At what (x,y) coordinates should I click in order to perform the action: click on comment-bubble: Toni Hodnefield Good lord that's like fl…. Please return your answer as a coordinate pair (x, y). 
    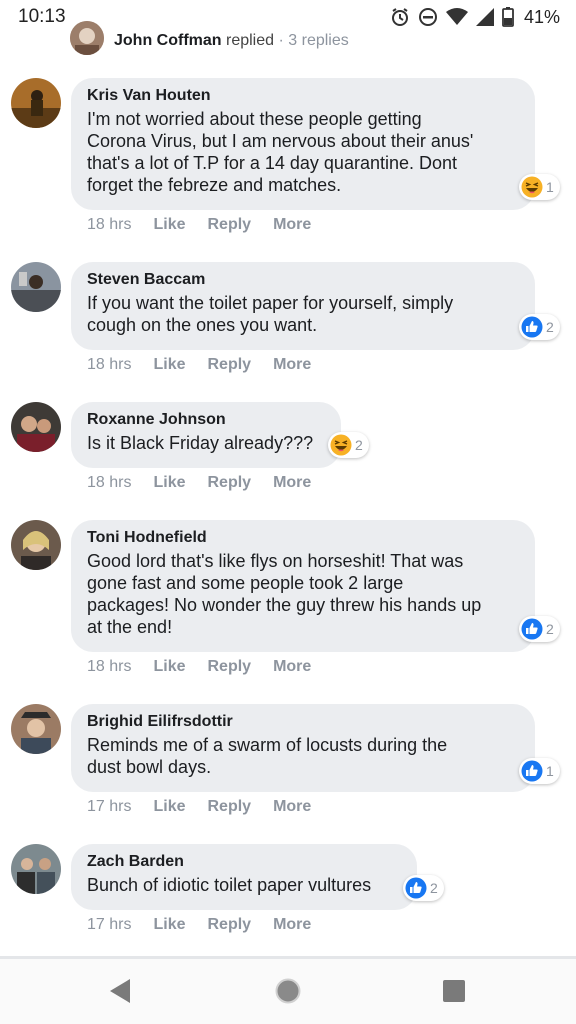
    Looking at the image, I should click on (303, 586).